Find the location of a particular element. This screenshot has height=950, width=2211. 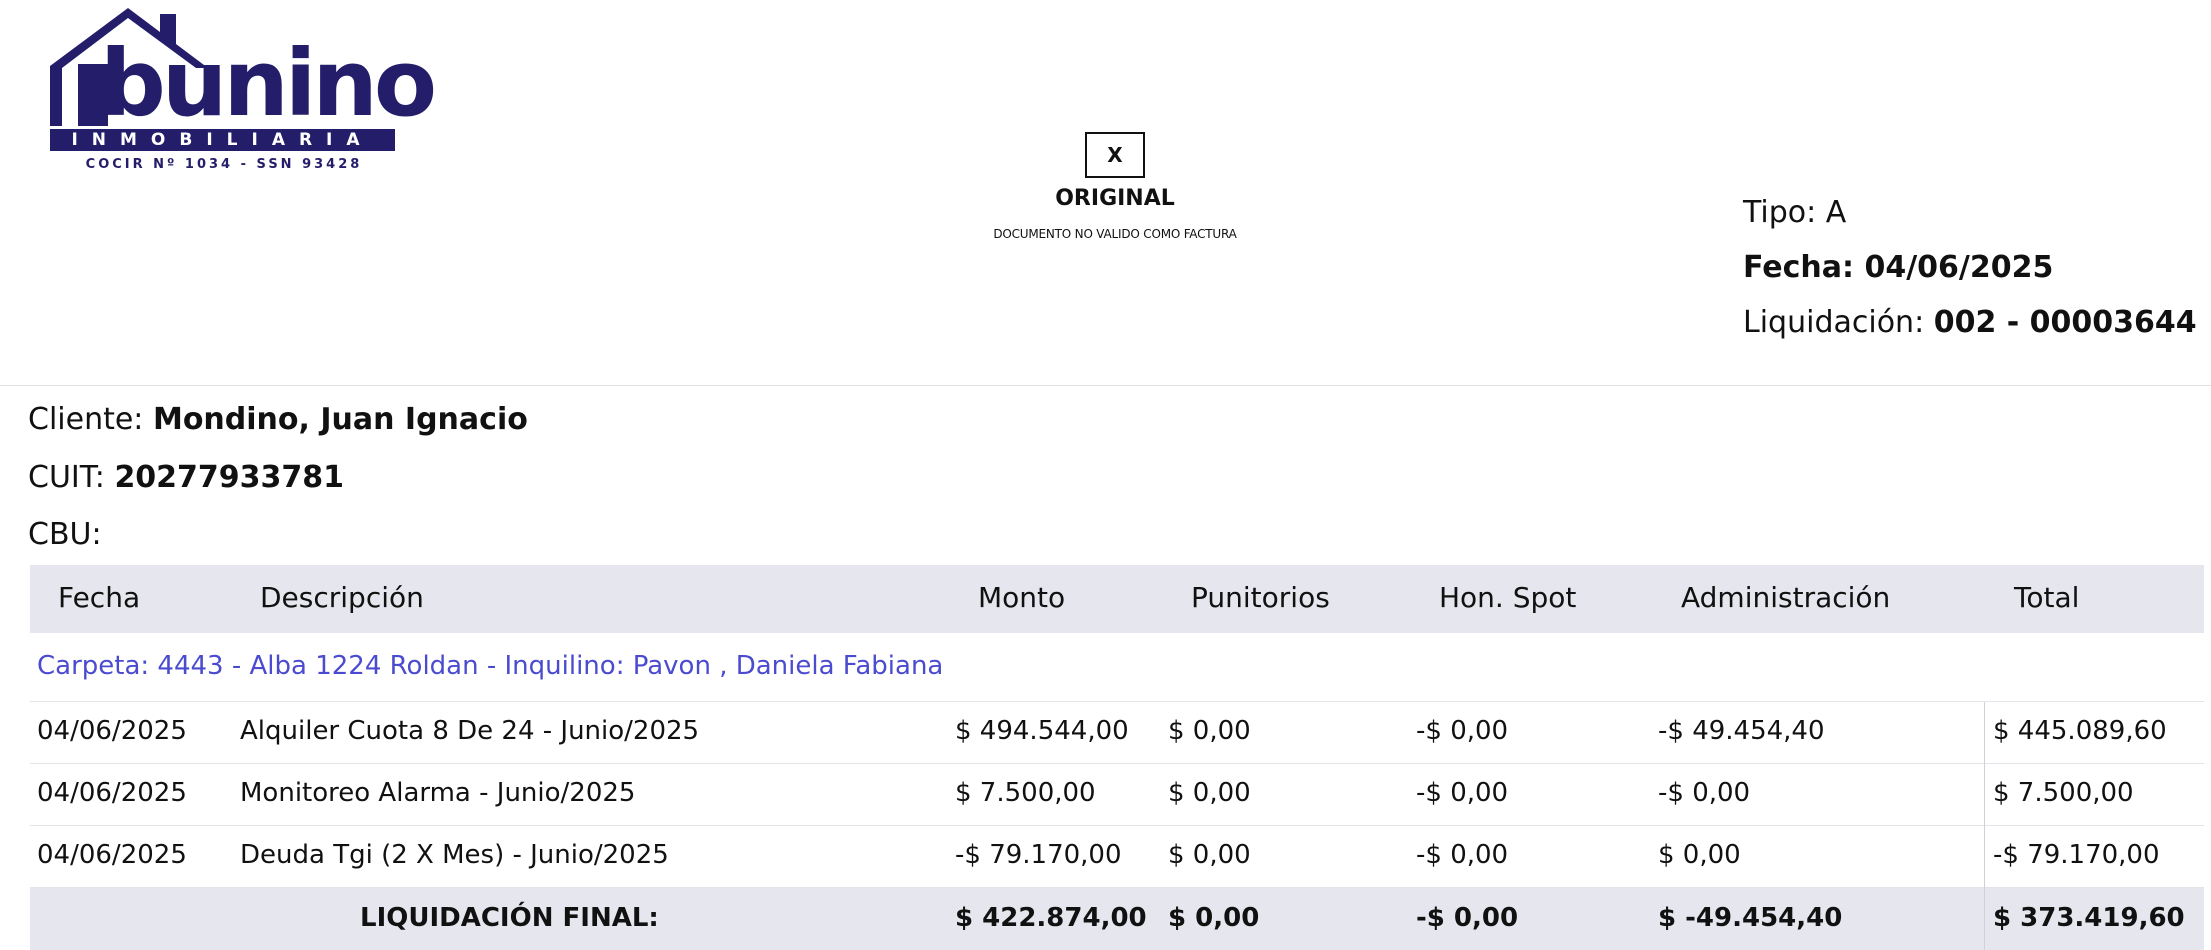

footer-label: LIQUIDACIÓN FINAL: is located at coordinates (509, 918).